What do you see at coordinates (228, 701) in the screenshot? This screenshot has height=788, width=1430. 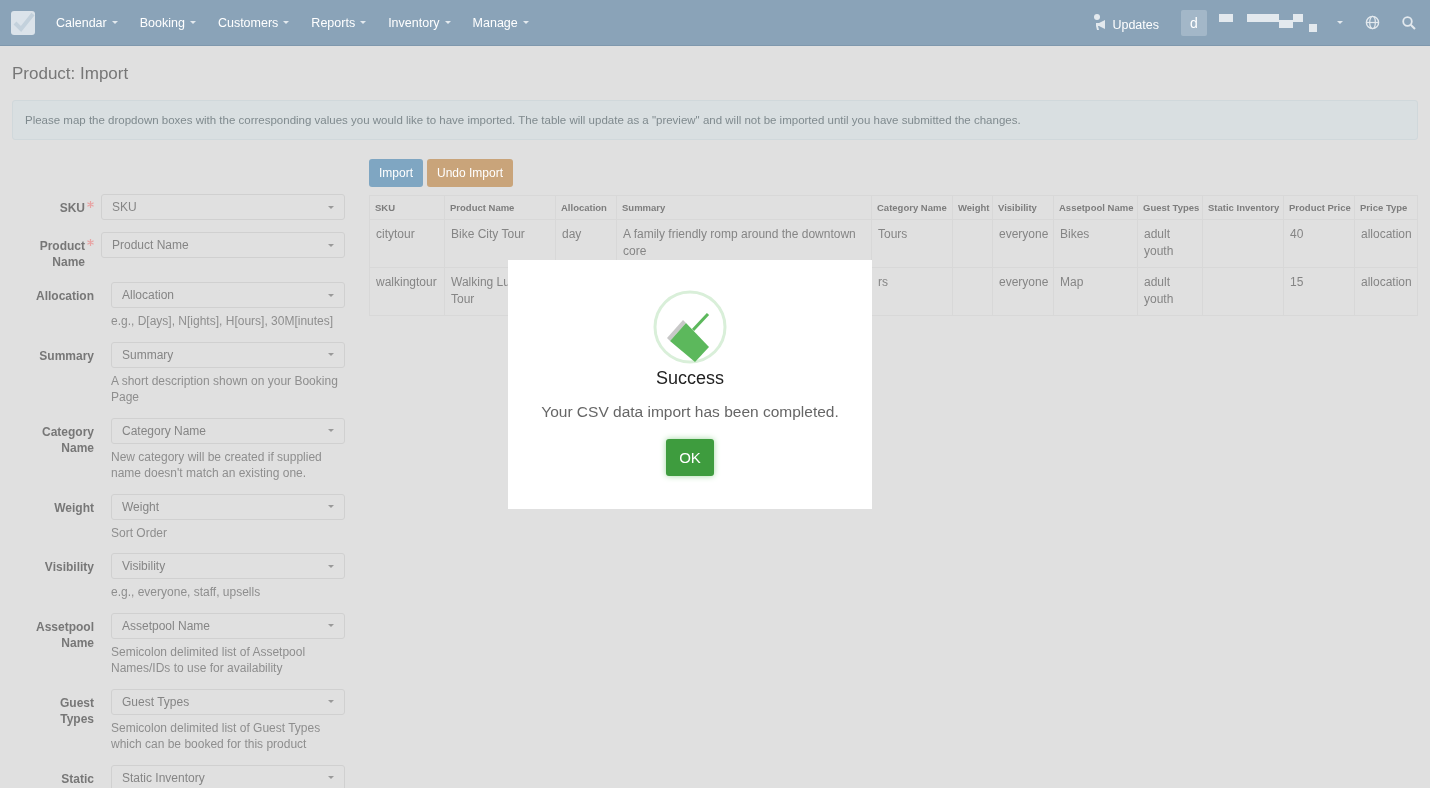 I see `mapping-dropdown: Guest Types` at bounding box center [228, 701].